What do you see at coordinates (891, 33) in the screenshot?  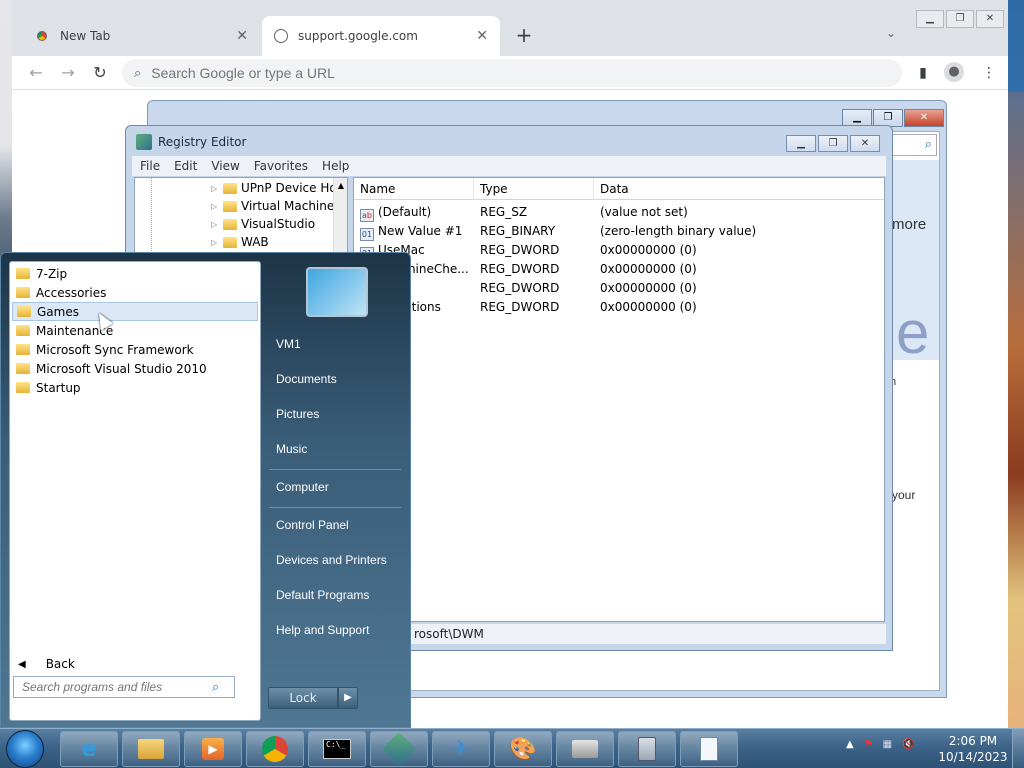 I see `tab-search-chevron-icon: ⌄` at bounding box center [891, 33].